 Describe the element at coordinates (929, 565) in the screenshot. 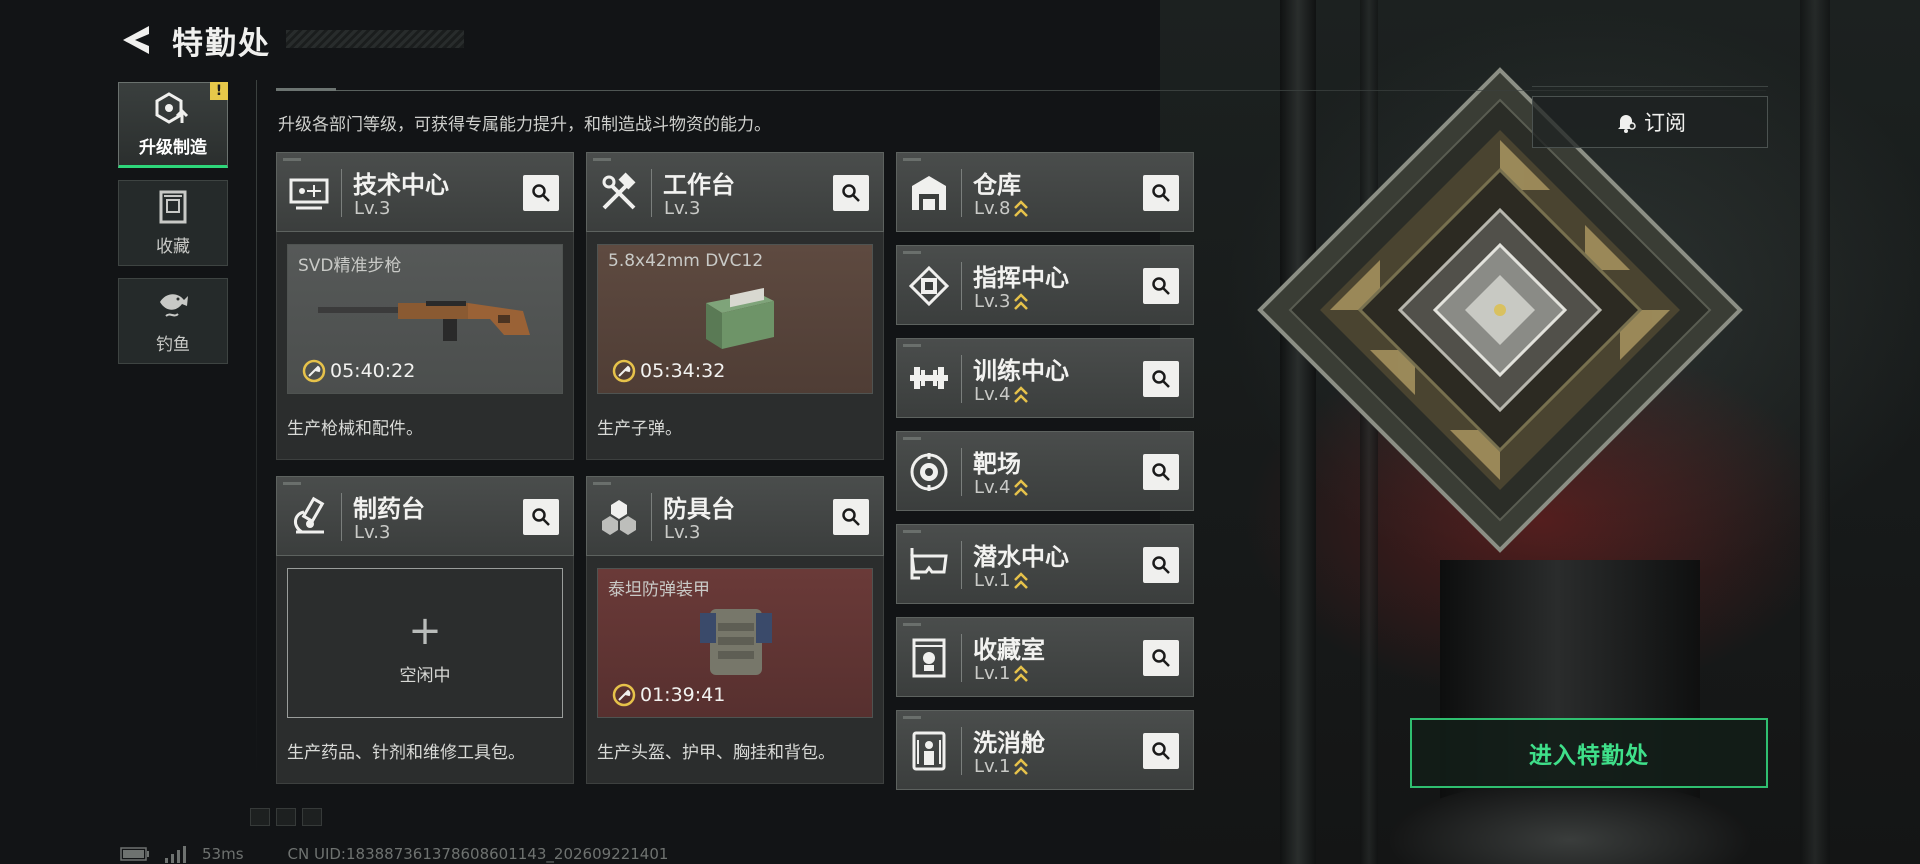

I see `diving-center-icon` at that location.